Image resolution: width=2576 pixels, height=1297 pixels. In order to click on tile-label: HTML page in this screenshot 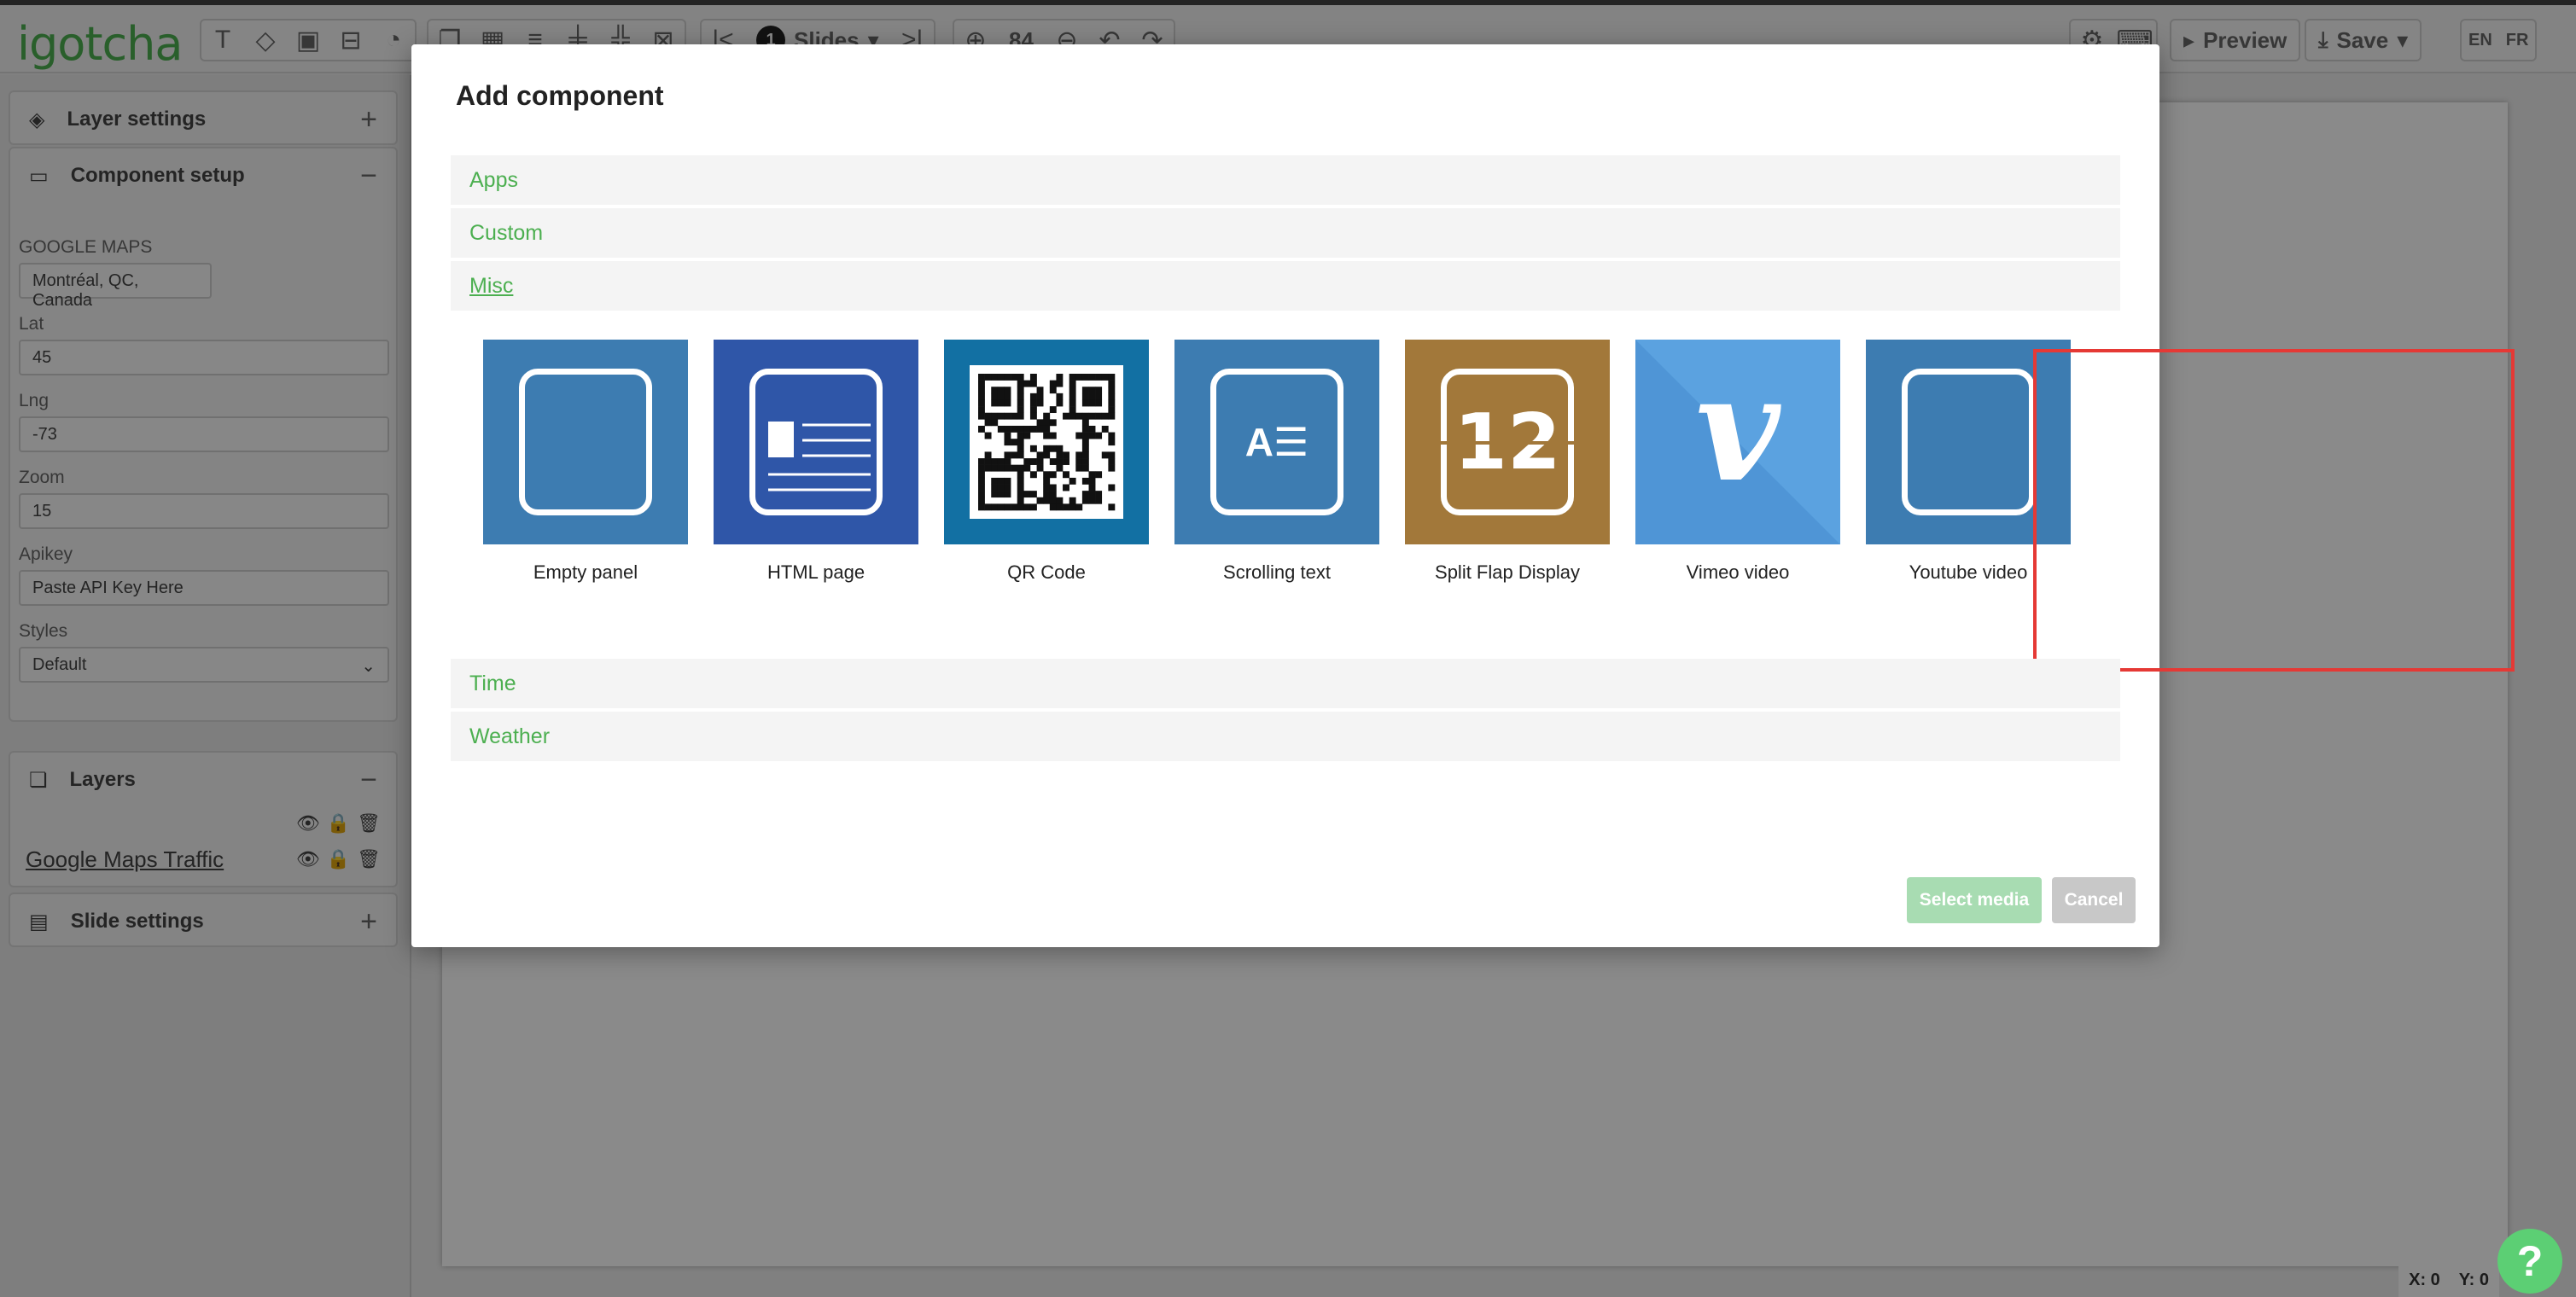, I will do `click(815, 572)`.